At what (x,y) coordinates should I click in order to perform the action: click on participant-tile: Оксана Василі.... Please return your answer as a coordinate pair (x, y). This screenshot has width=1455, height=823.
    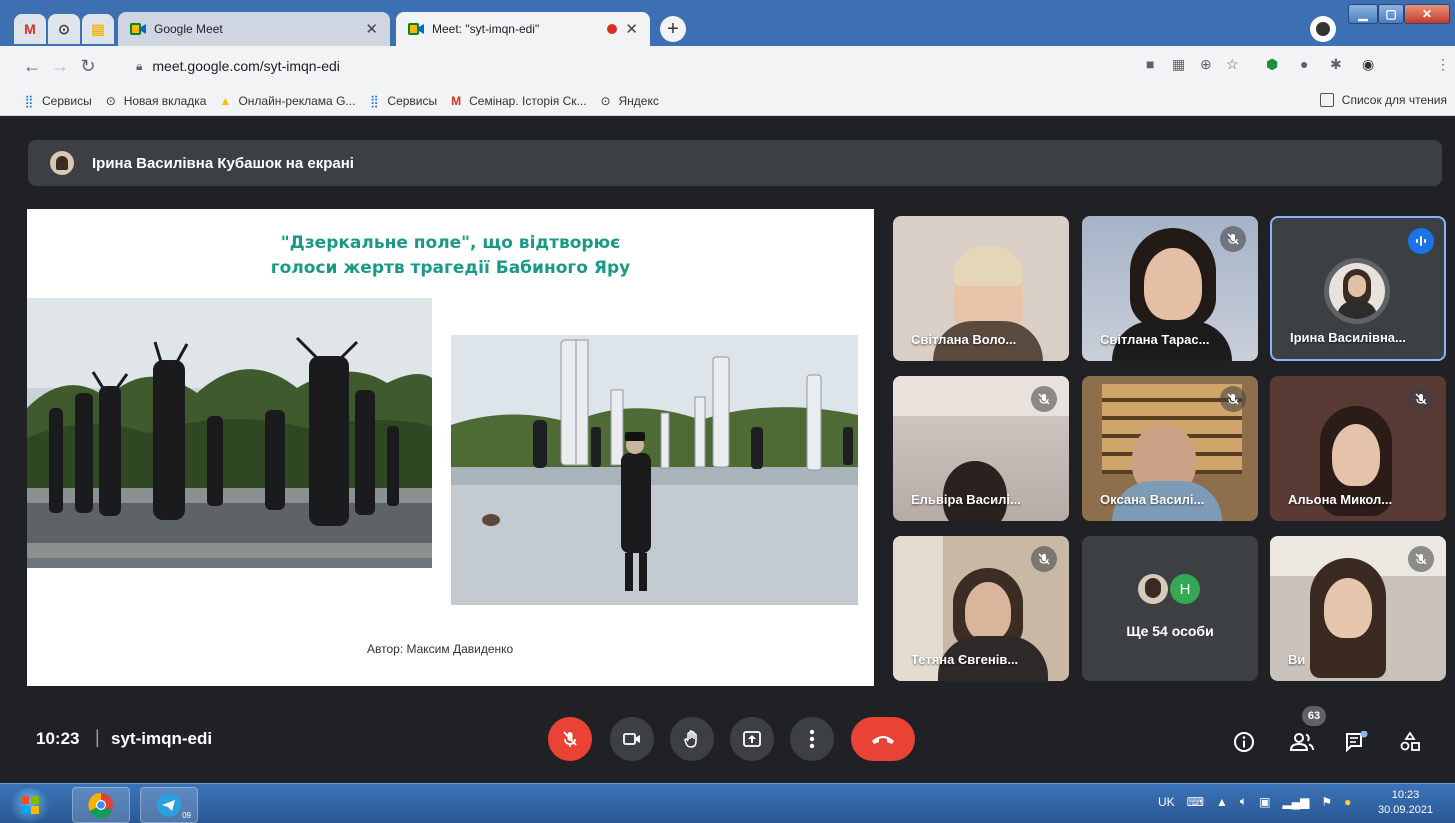
    Looking at the image, I should click on (1170, 448).